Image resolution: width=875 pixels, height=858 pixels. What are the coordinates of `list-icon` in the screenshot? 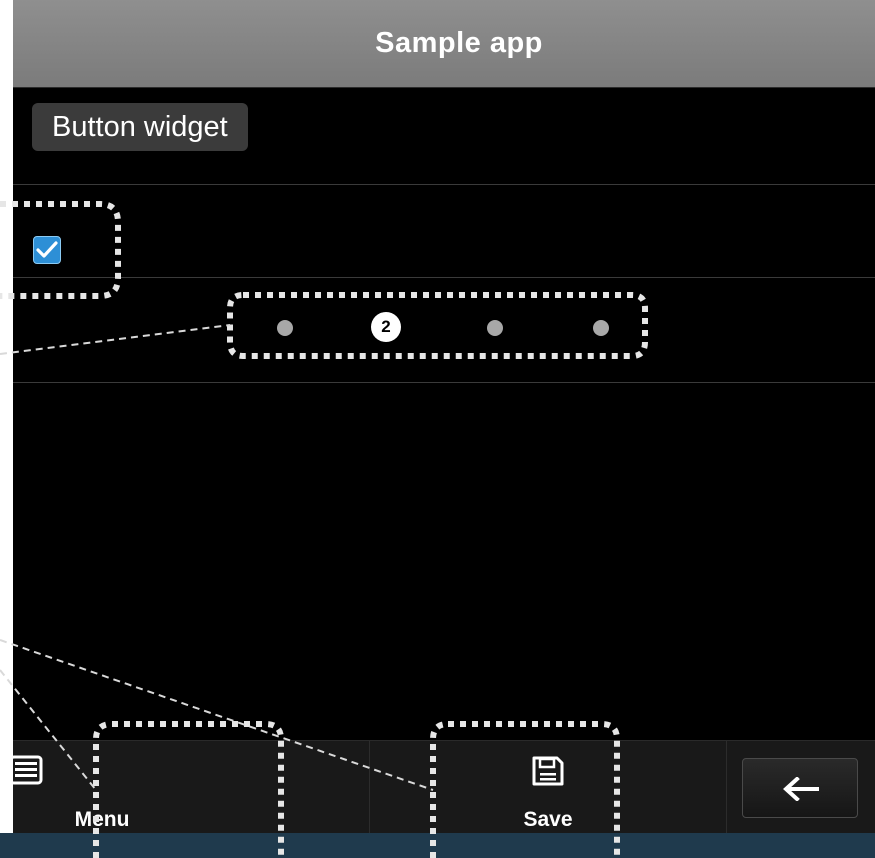 It's located at (28, 770).